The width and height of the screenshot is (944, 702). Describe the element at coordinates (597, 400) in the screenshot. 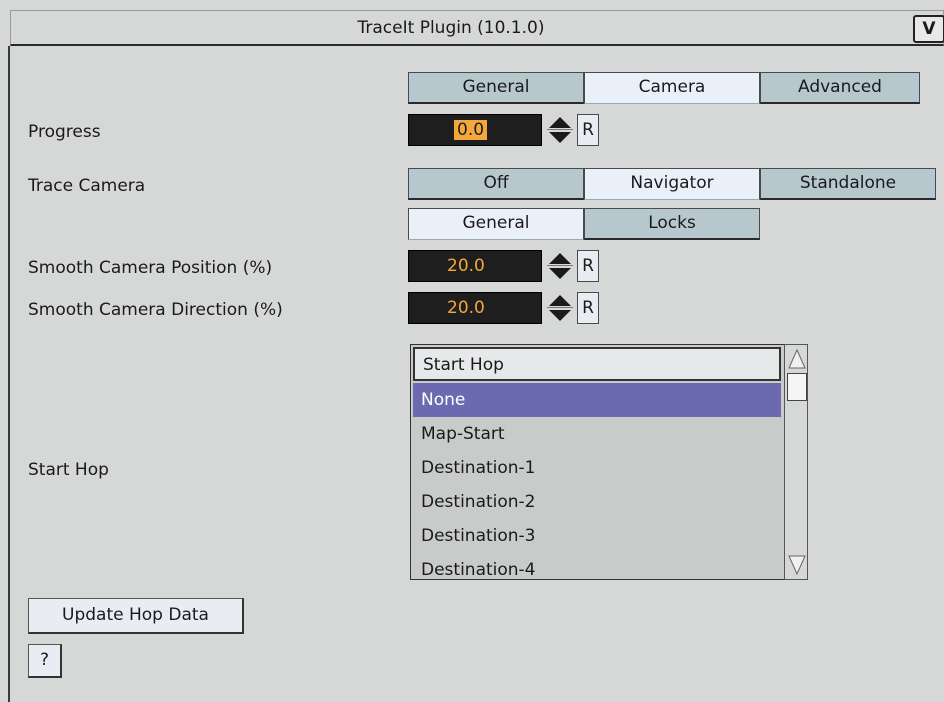

I see `list-item: None` at that location.